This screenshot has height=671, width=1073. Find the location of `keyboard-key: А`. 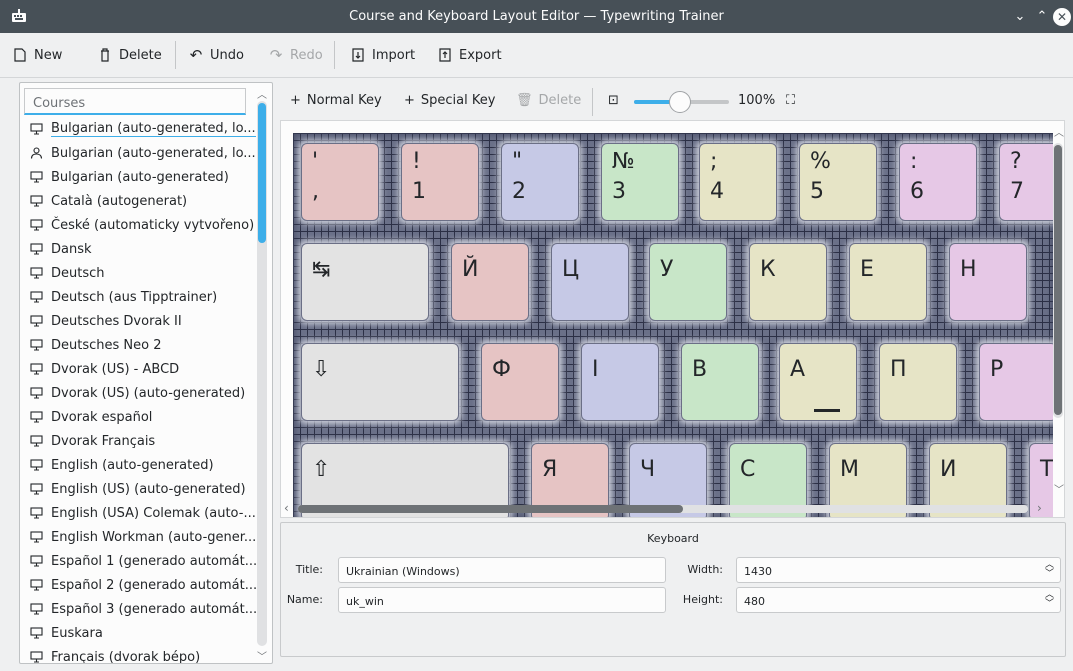

keyboard-key: А is located at coordinates (818, 382).